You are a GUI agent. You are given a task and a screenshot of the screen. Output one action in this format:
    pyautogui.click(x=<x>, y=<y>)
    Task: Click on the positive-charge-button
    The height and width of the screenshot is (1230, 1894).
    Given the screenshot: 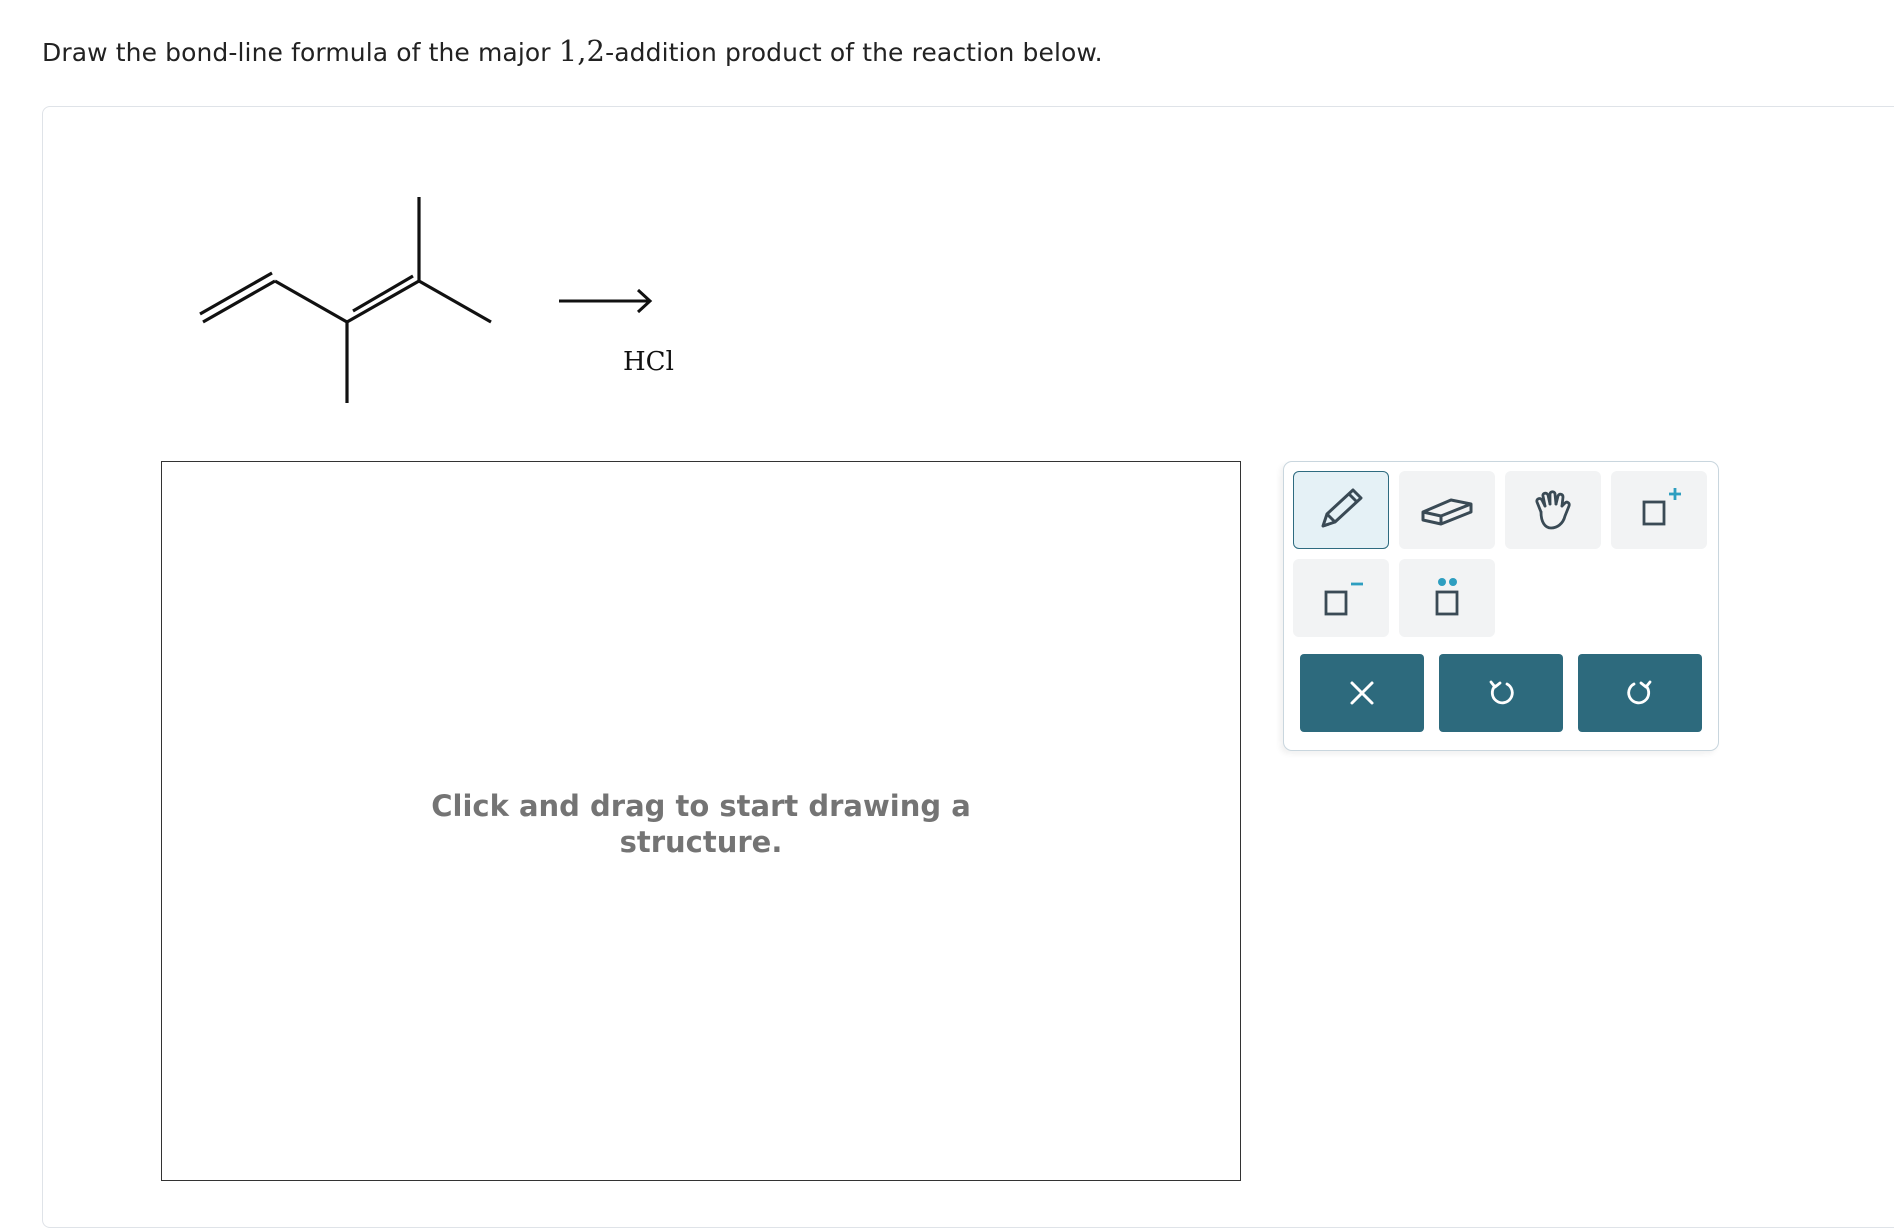 What is the action you would take?
    pyautogui.click(x=1659, y=510)
    